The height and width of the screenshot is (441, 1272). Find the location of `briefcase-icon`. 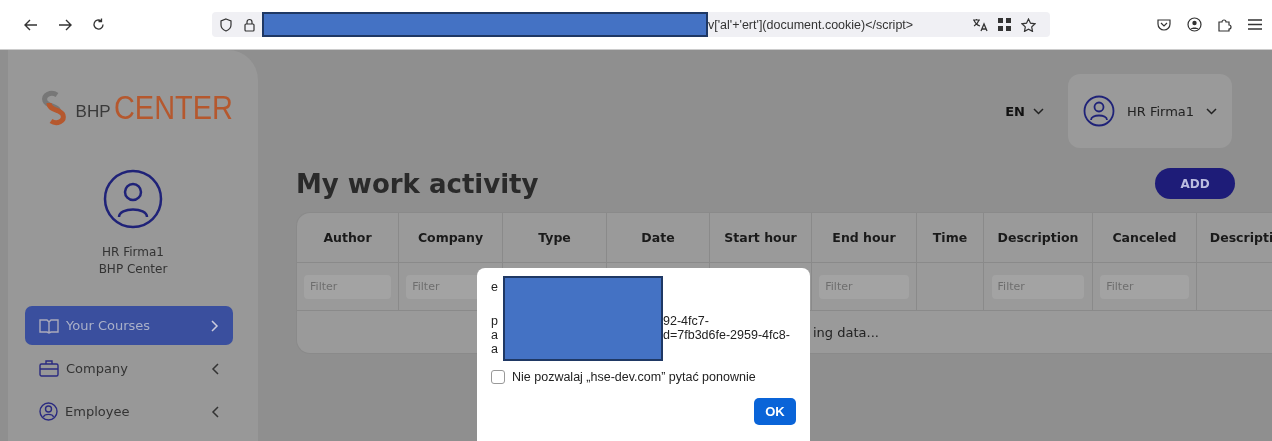

briefcase-icon is located at coordinates (49, 368).